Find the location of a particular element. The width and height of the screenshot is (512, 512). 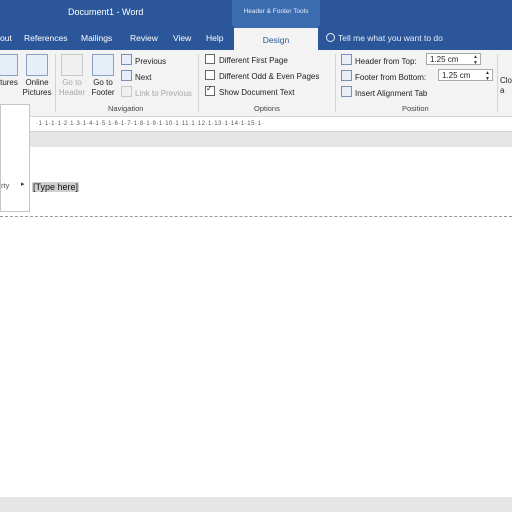

next-button: Next is located at coordinates (136, 76).